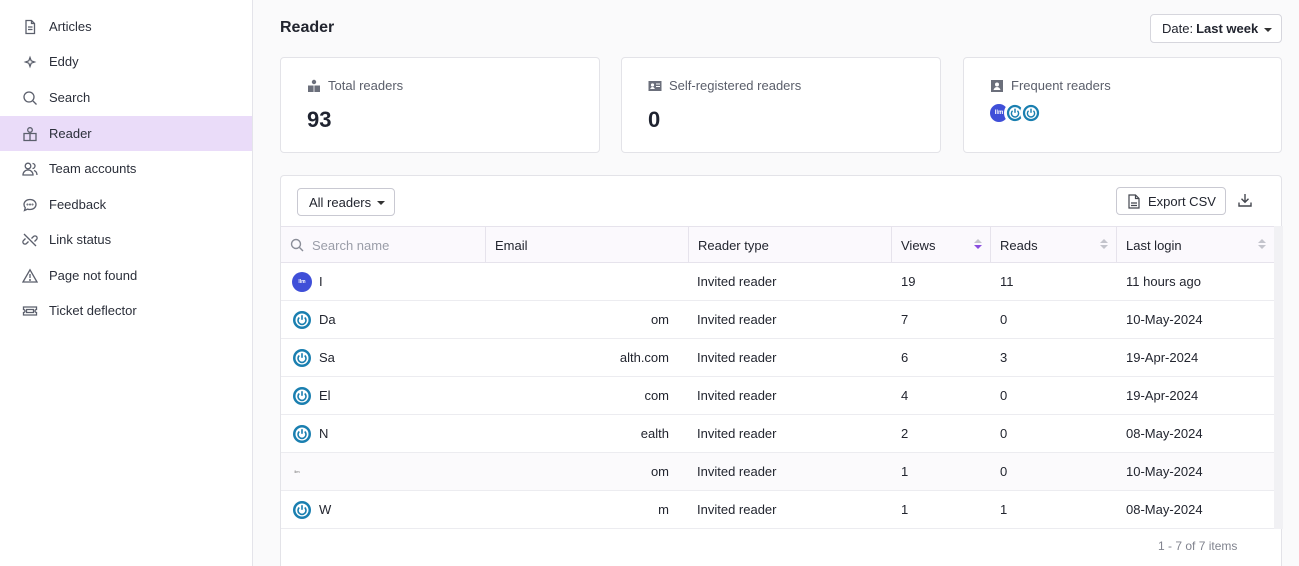 The width and height of the screenshot is (1299, 566). I want to click on reads-value: 3, so click(1004, 357).